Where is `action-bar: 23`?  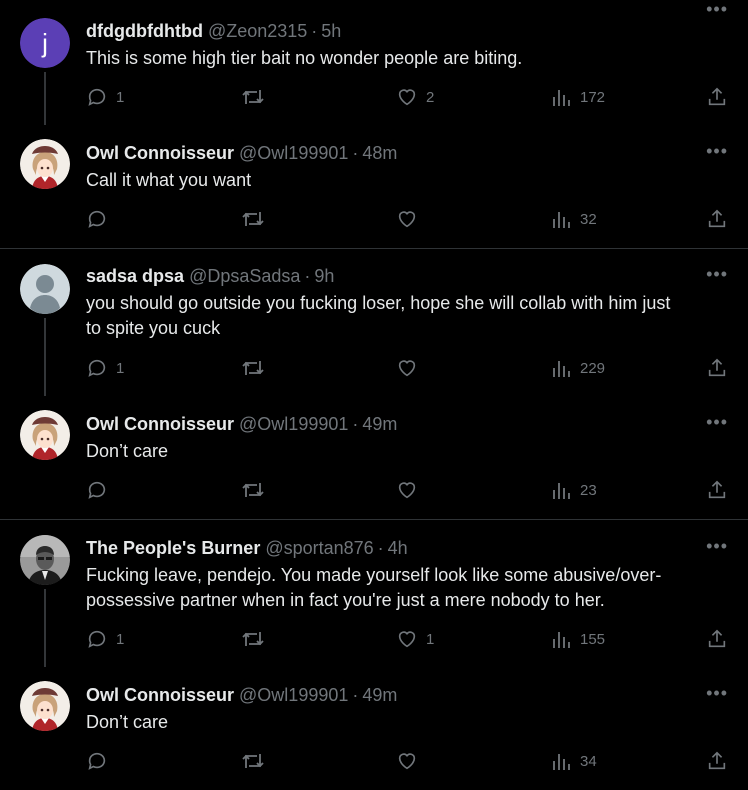
action-bar: 23 is located at coordinates (374, 492).